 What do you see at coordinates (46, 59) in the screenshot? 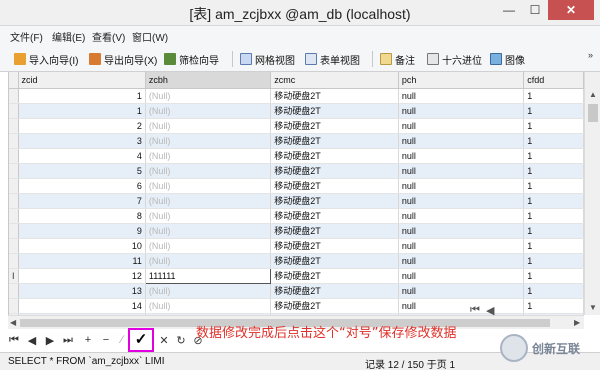
I see `import-wizard-button: 导入向导(I)` at bounding box center [46, 59].